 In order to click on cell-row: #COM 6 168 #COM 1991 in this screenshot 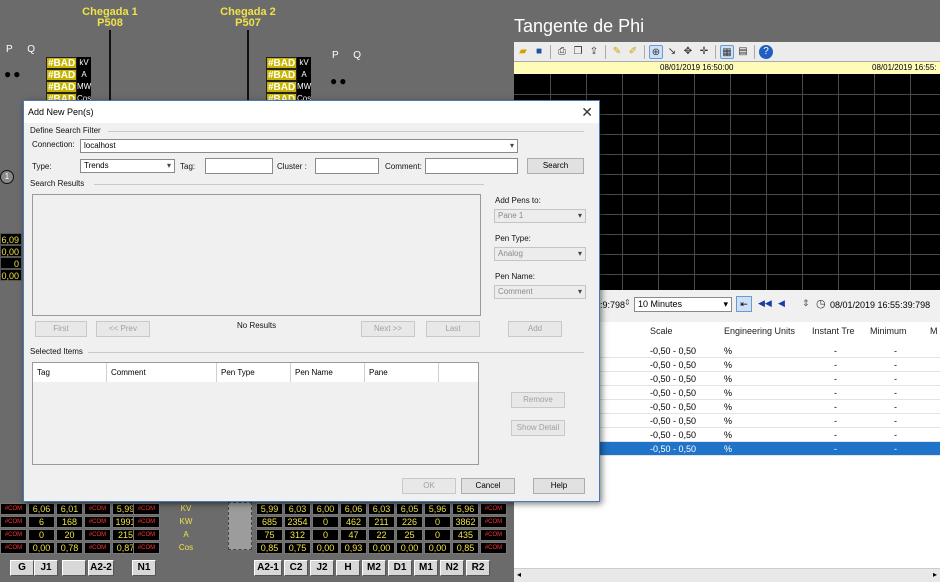, I will do `click(69, 522)`.